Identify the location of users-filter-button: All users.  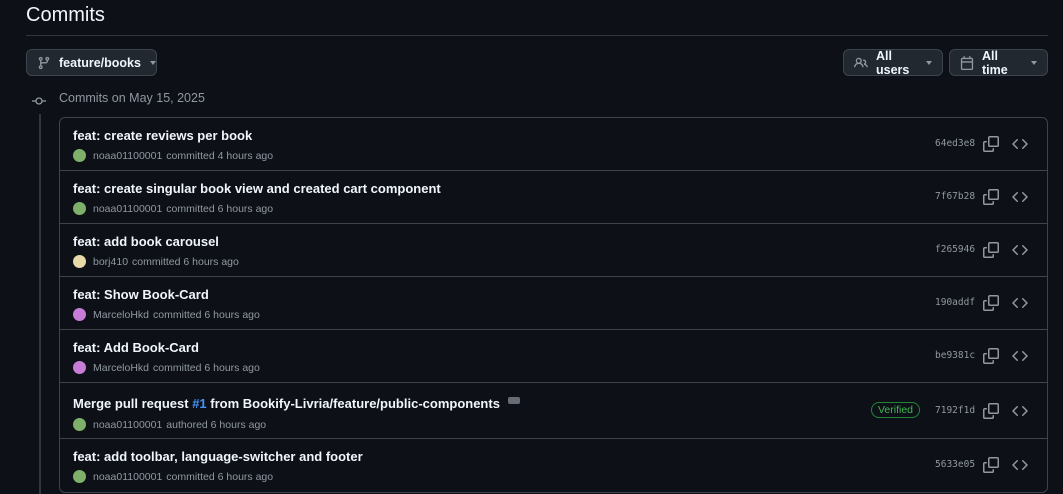
(893, 62).